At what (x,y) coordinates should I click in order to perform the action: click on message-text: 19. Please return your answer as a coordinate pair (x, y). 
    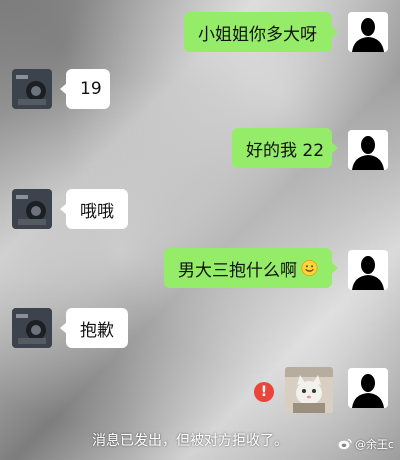
    Looking at the image, I should click on (91, 89).